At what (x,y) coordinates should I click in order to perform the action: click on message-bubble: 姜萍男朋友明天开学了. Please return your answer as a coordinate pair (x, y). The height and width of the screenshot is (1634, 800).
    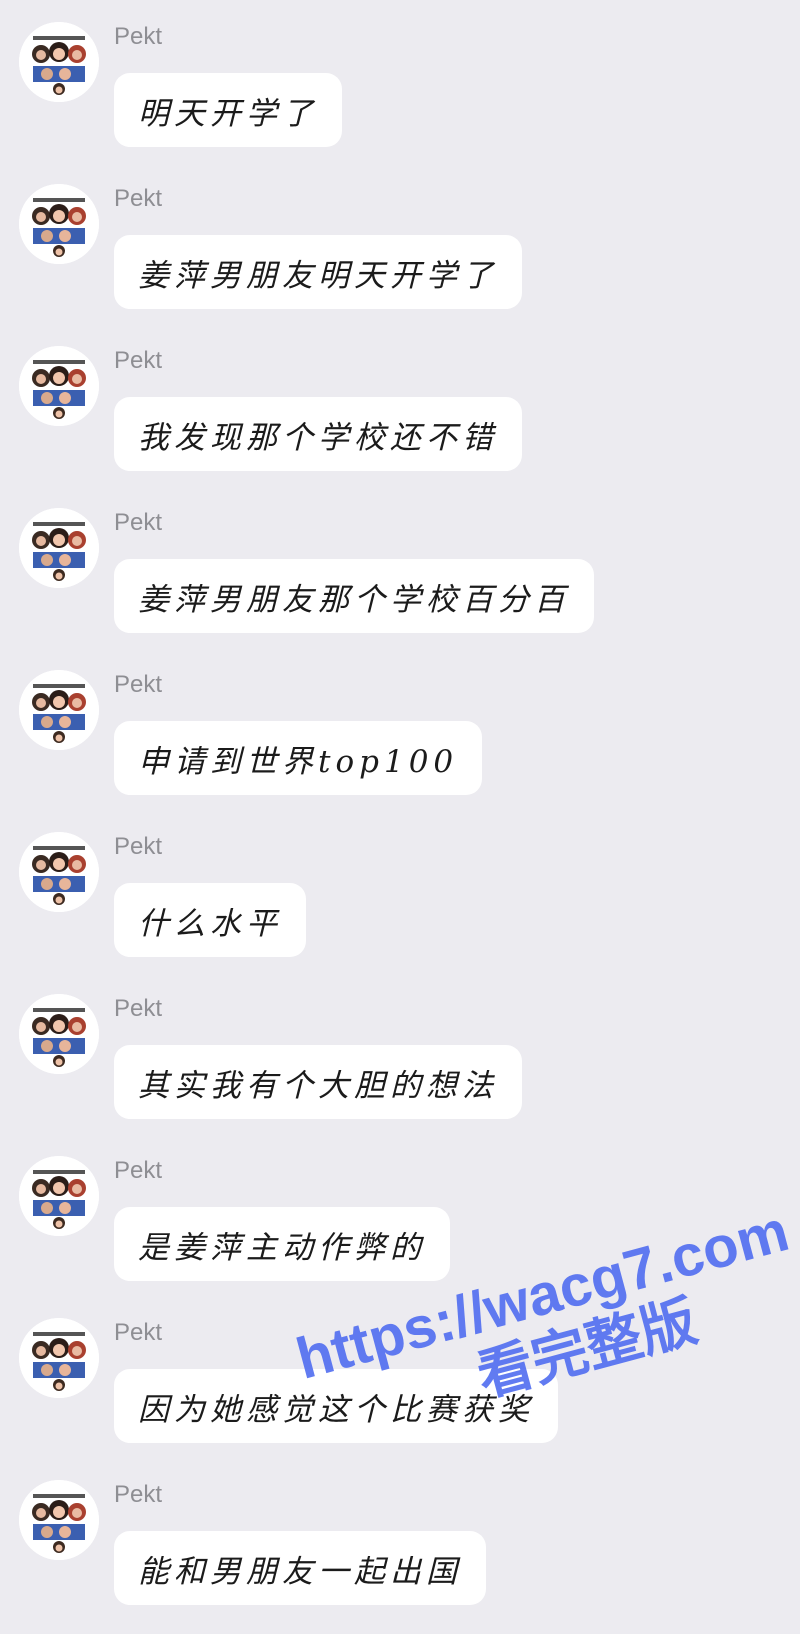
    Looking at the image, I should click on (318, 272).